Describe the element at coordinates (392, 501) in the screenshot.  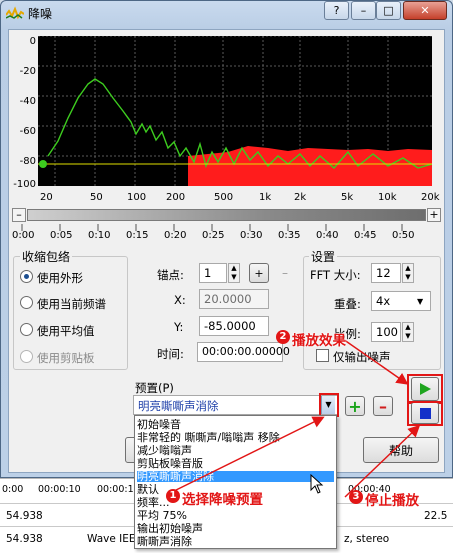
I see `annotation-stop-playback: 停止播放` at that location.